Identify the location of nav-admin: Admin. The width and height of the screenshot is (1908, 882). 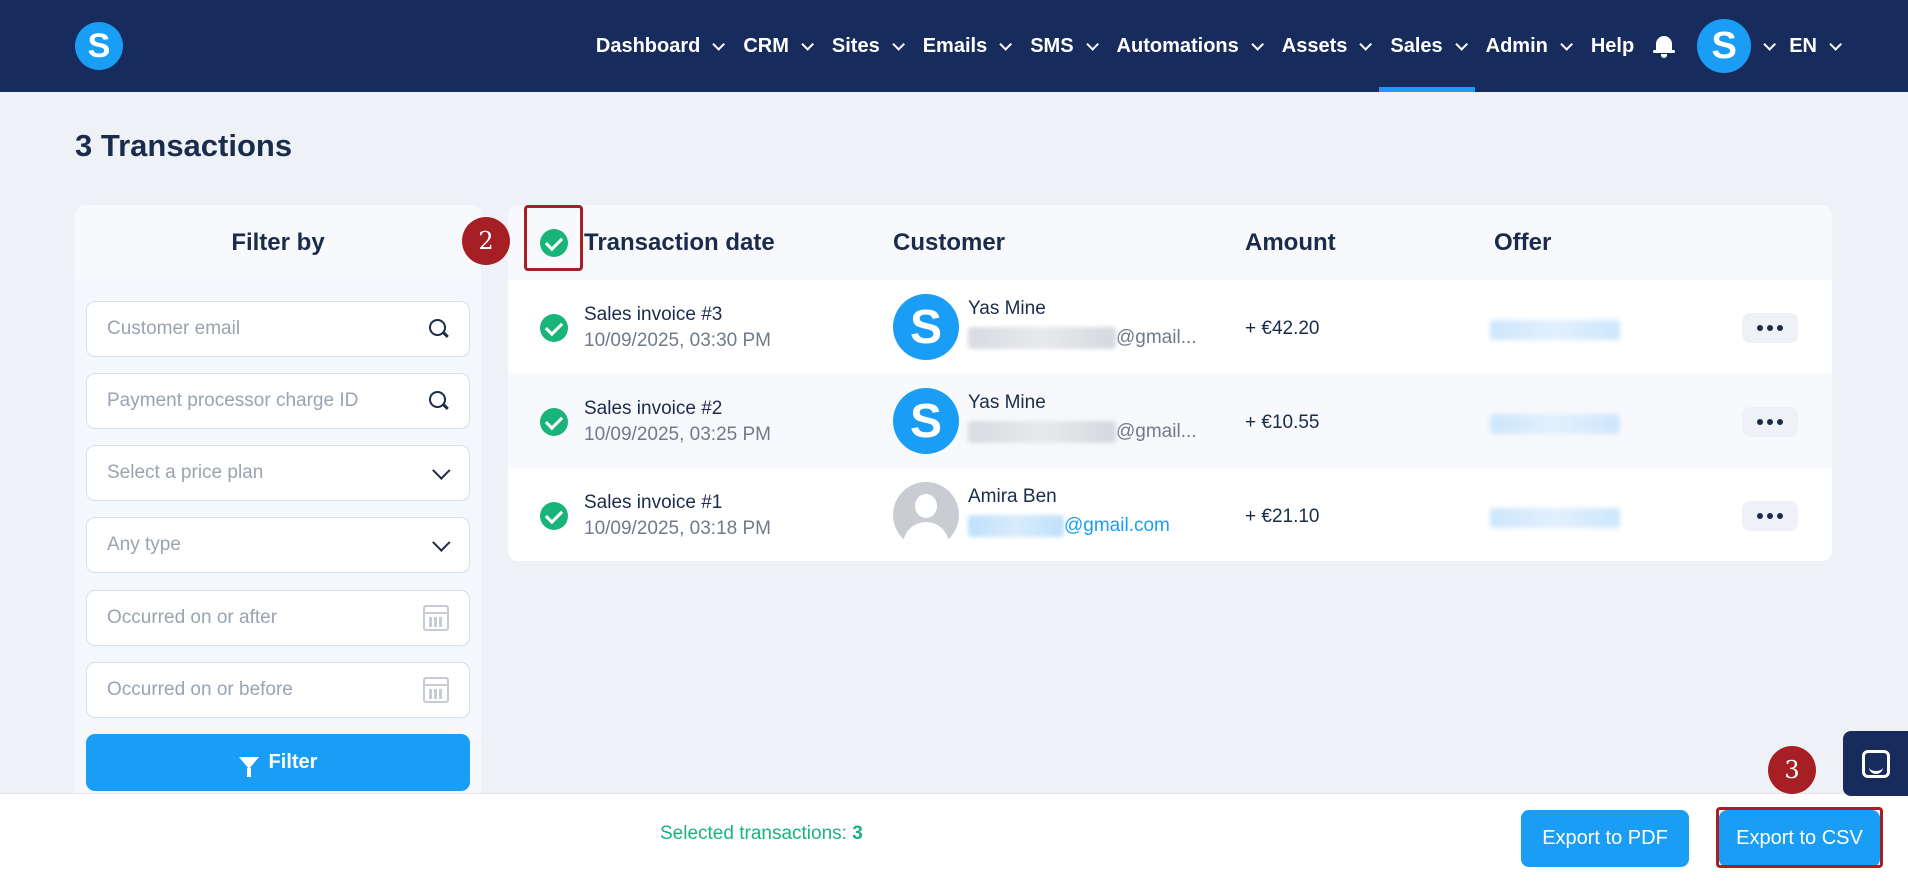
(1527, 46).